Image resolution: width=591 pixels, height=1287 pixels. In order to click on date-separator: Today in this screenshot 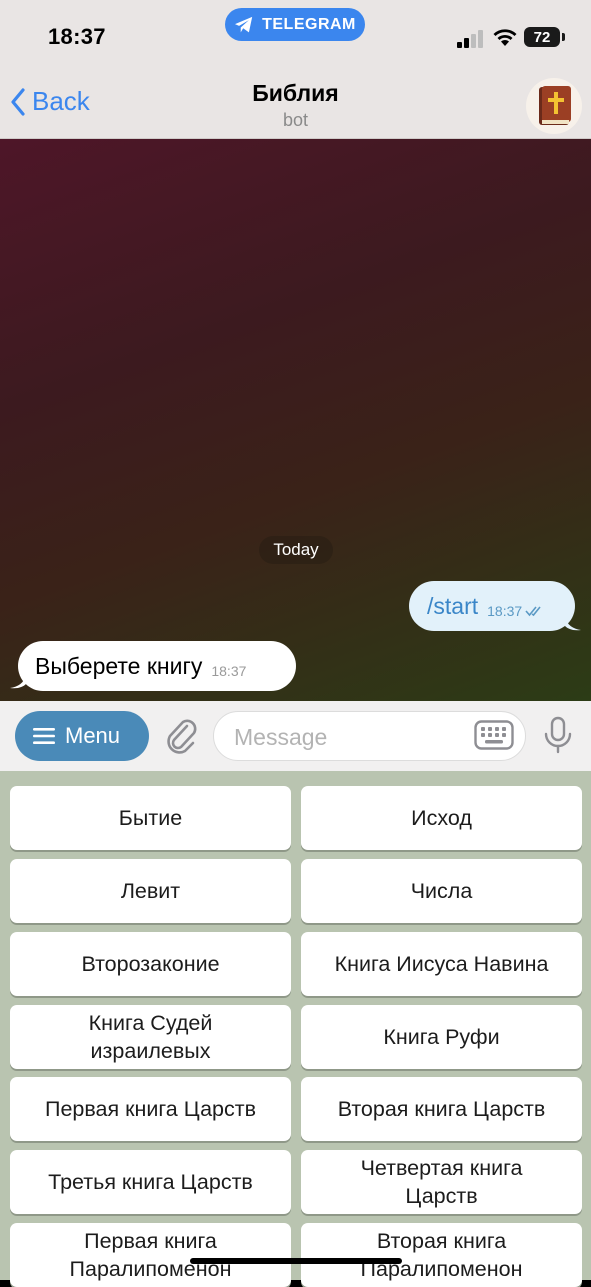, I will do `click(296, 550)`.